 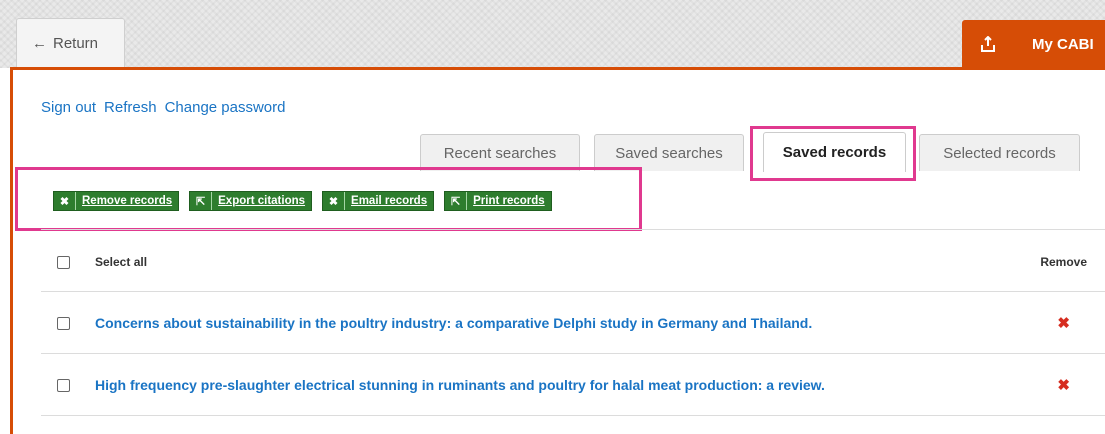 I want to click on print-records-button: ⇱ Print records, so click(x=498, y=201).